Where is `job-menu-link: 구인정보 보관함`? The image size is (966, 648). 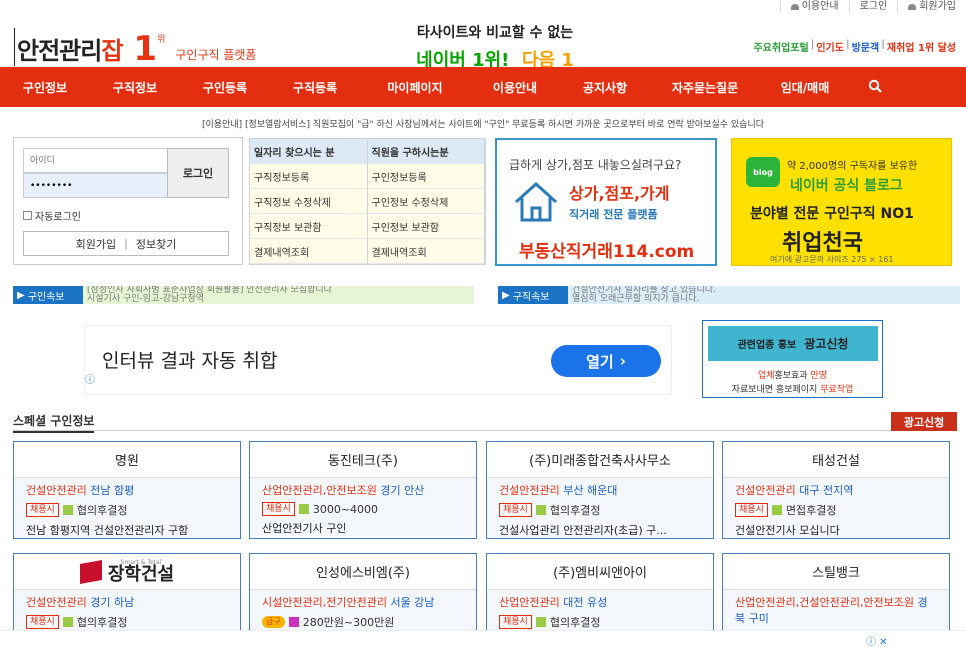 job-menu-link: 구인정보 보관함 is located at coordinates (426, 226).